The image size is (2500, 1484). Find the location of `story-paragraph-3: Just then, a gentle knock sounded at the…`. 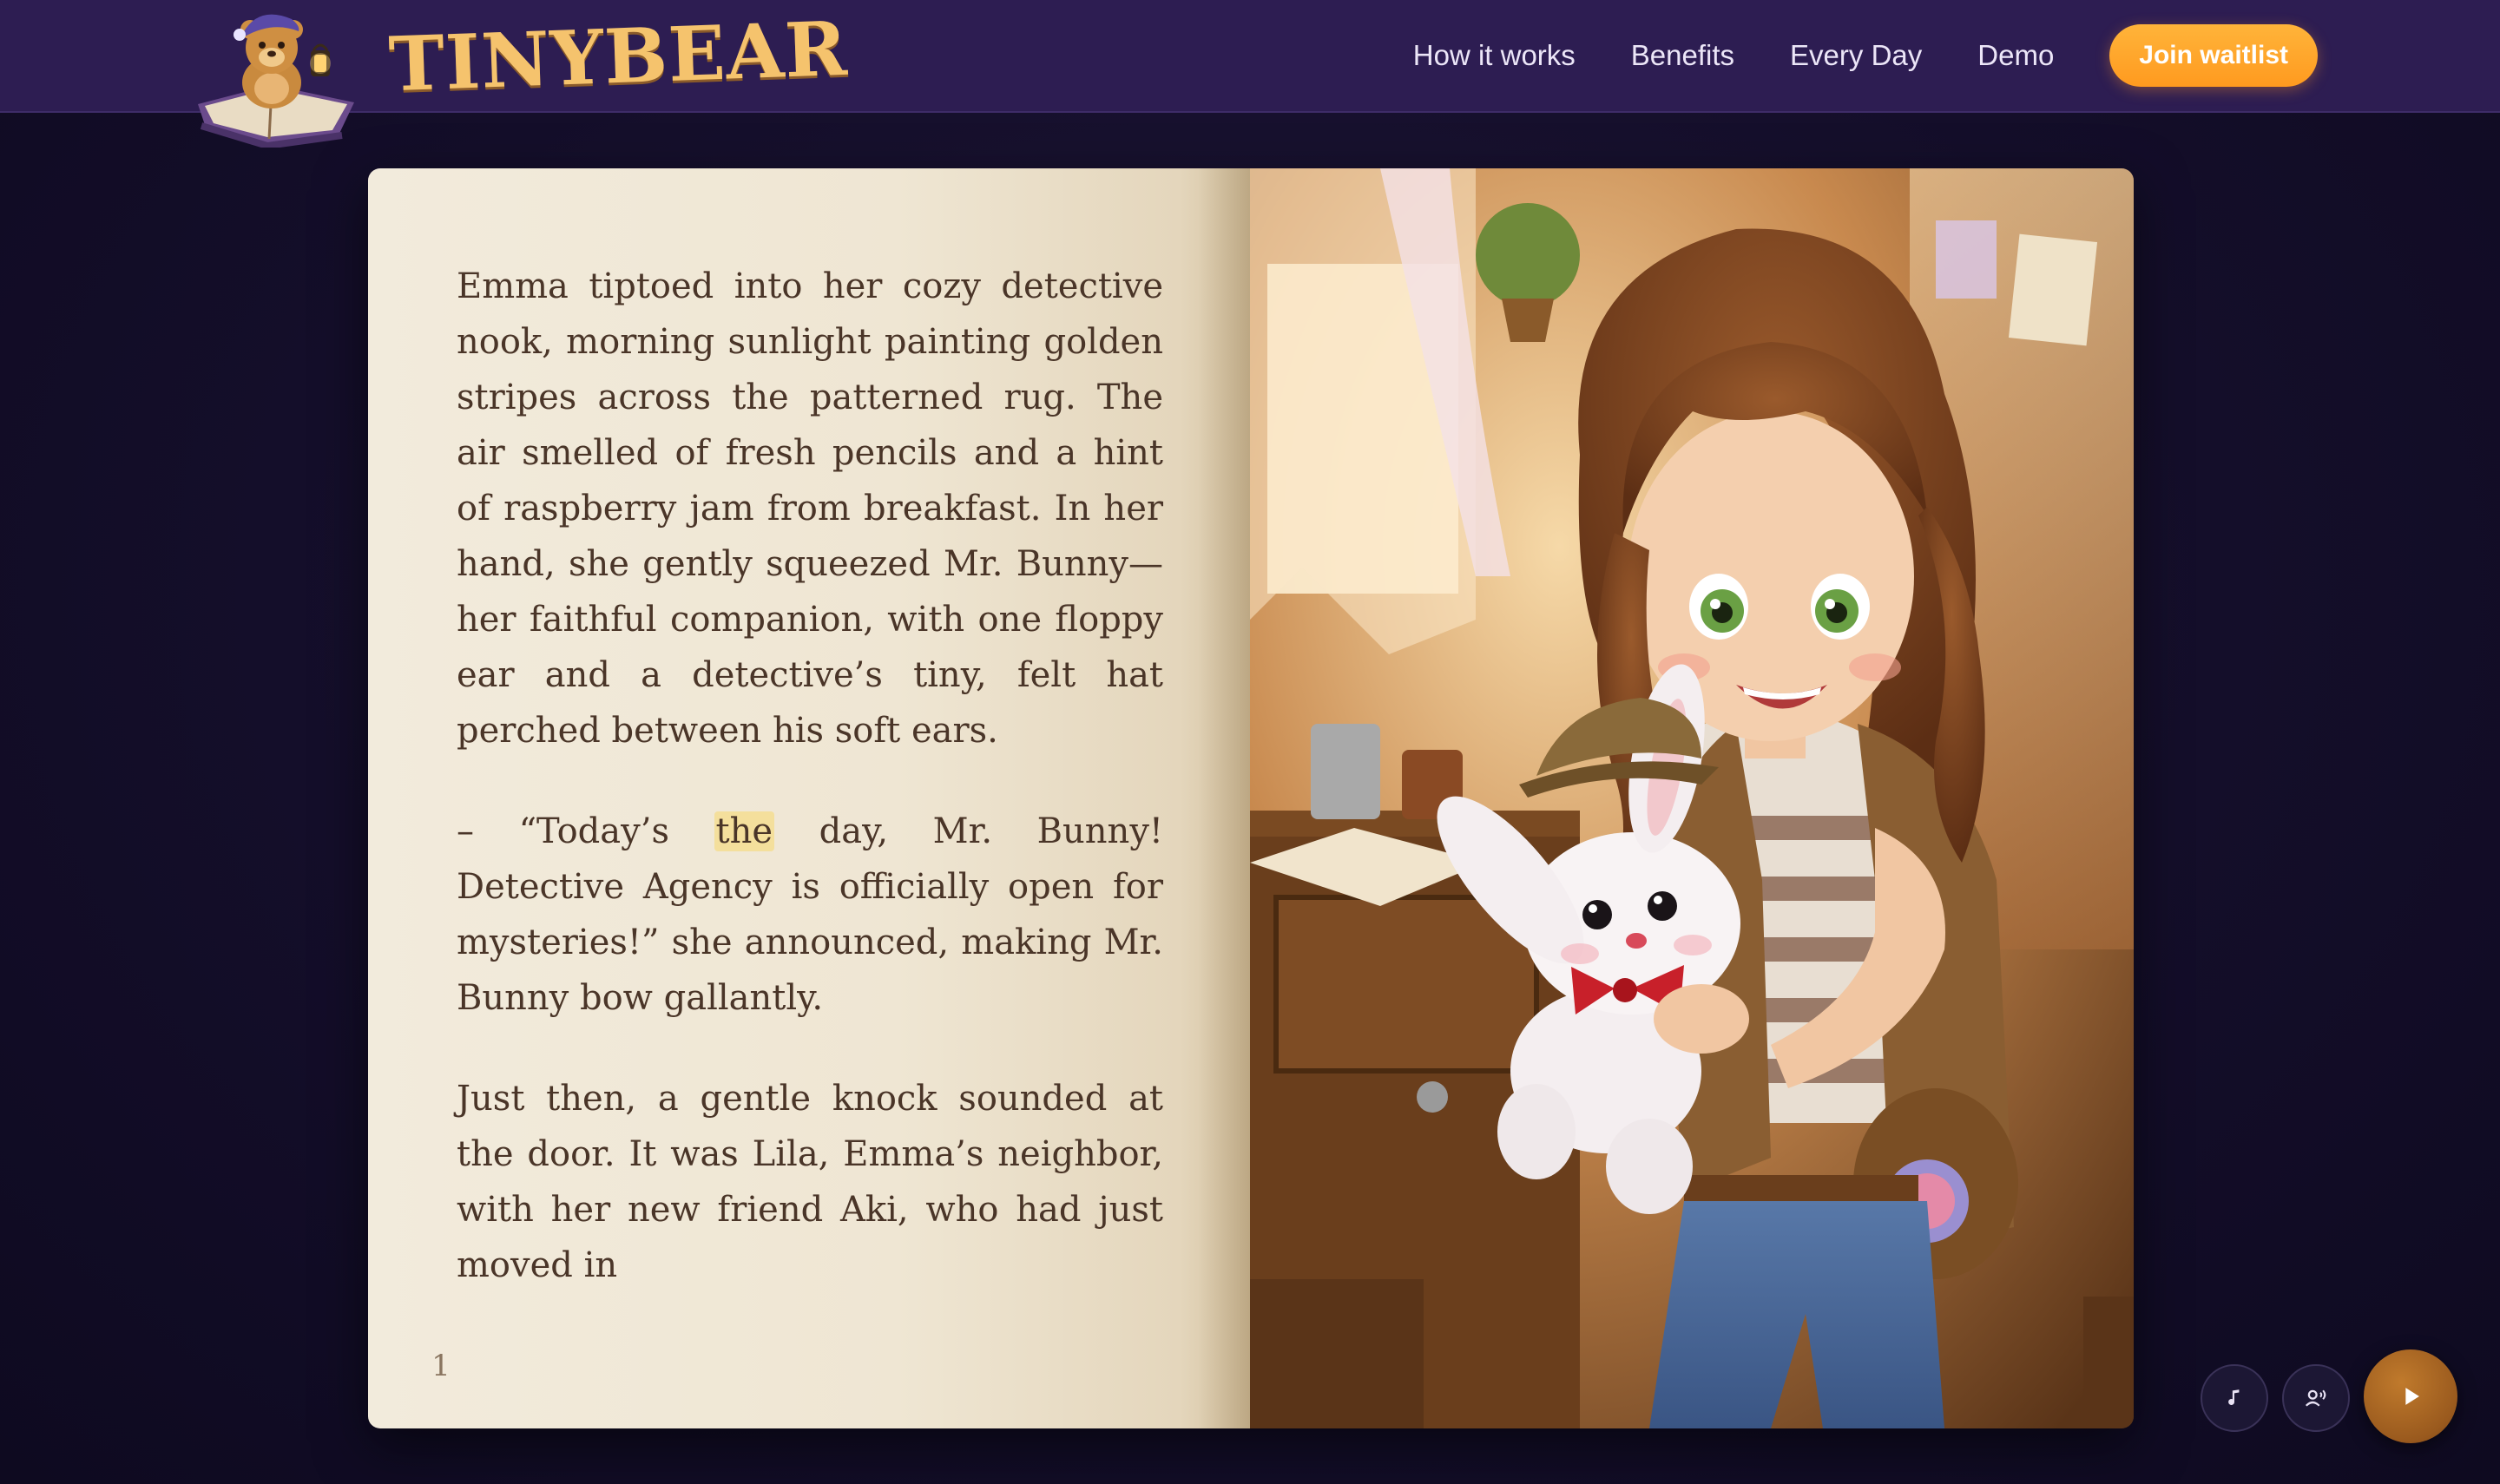

story-paragraph-3: Just then, a gentle knock sounded at the… is located at coordinates (810, 1182).